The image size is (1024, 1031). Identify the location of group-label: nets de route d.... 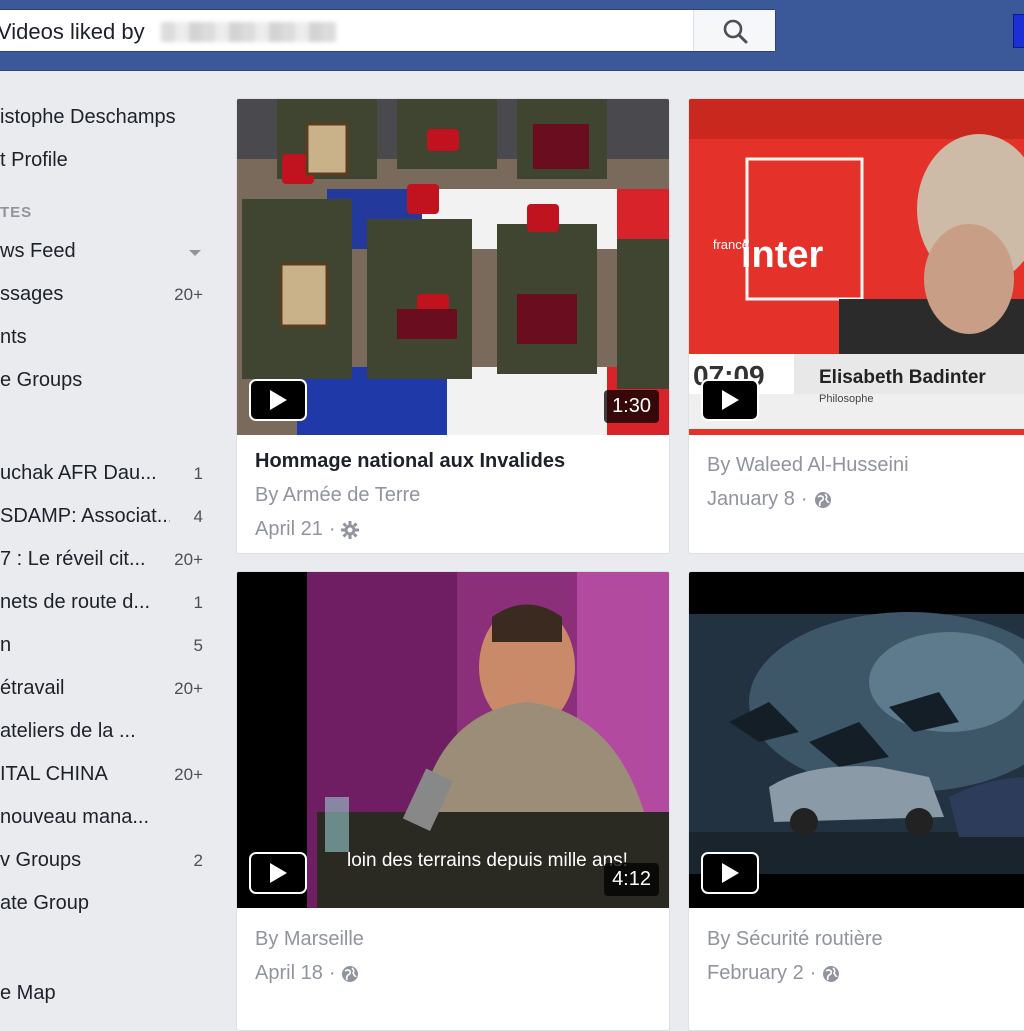
(75, 602).